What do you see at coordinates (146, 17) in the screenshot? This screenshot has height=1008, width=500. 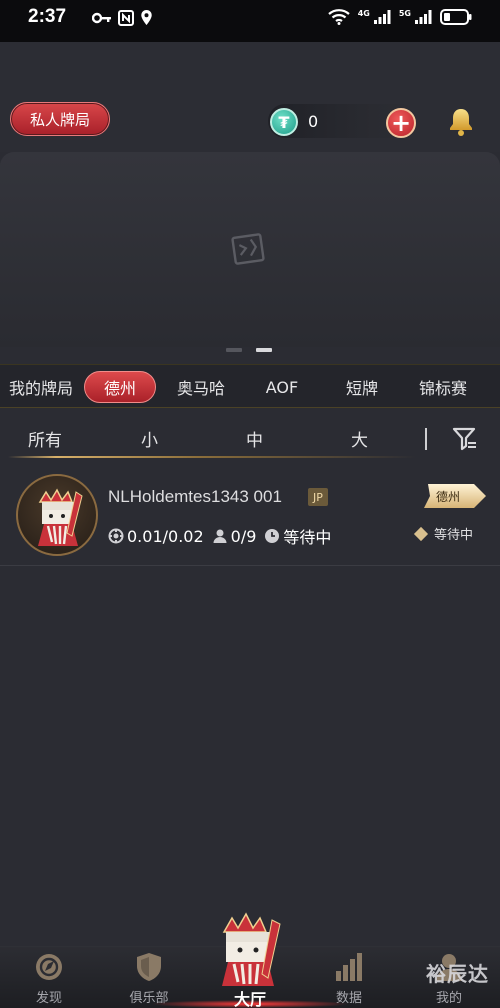 I see `location-icon` at bounding box center [146, 17].